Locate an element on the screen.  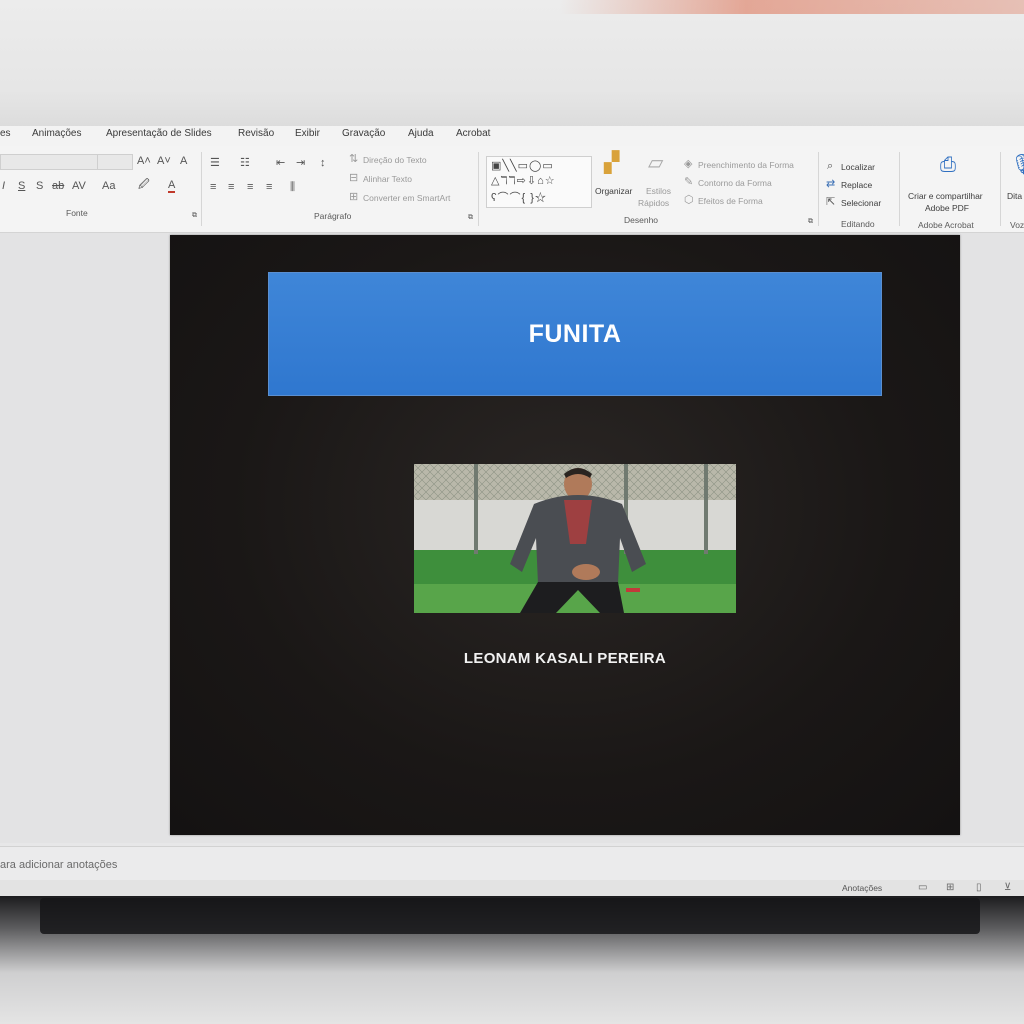
shapes-row-3: ʕ⌒⌒{ }☆ is located at coordinates (519, 198).